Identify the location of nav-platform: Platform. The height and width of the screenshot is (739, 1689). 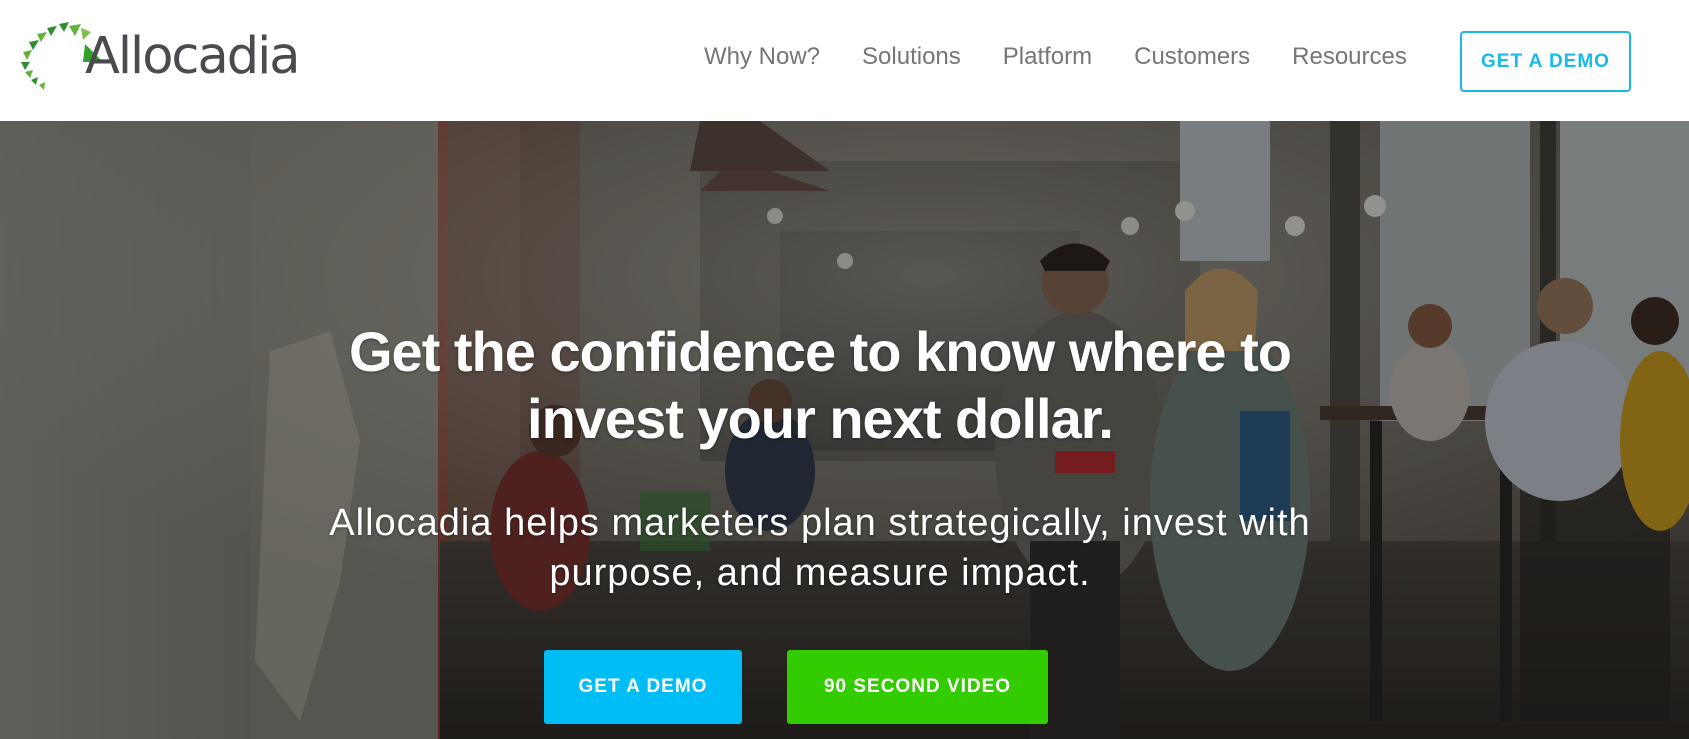
(1047, 57).